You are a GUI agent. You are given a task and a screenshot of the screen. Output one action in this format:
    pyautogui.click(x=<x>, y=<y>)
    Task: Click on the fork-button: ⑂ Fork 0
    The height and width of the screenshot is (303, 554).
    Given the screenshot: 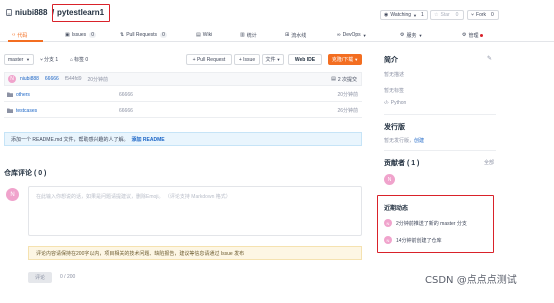 What is the action you would take?
    pyautogui.click(x=483, y=15)
    